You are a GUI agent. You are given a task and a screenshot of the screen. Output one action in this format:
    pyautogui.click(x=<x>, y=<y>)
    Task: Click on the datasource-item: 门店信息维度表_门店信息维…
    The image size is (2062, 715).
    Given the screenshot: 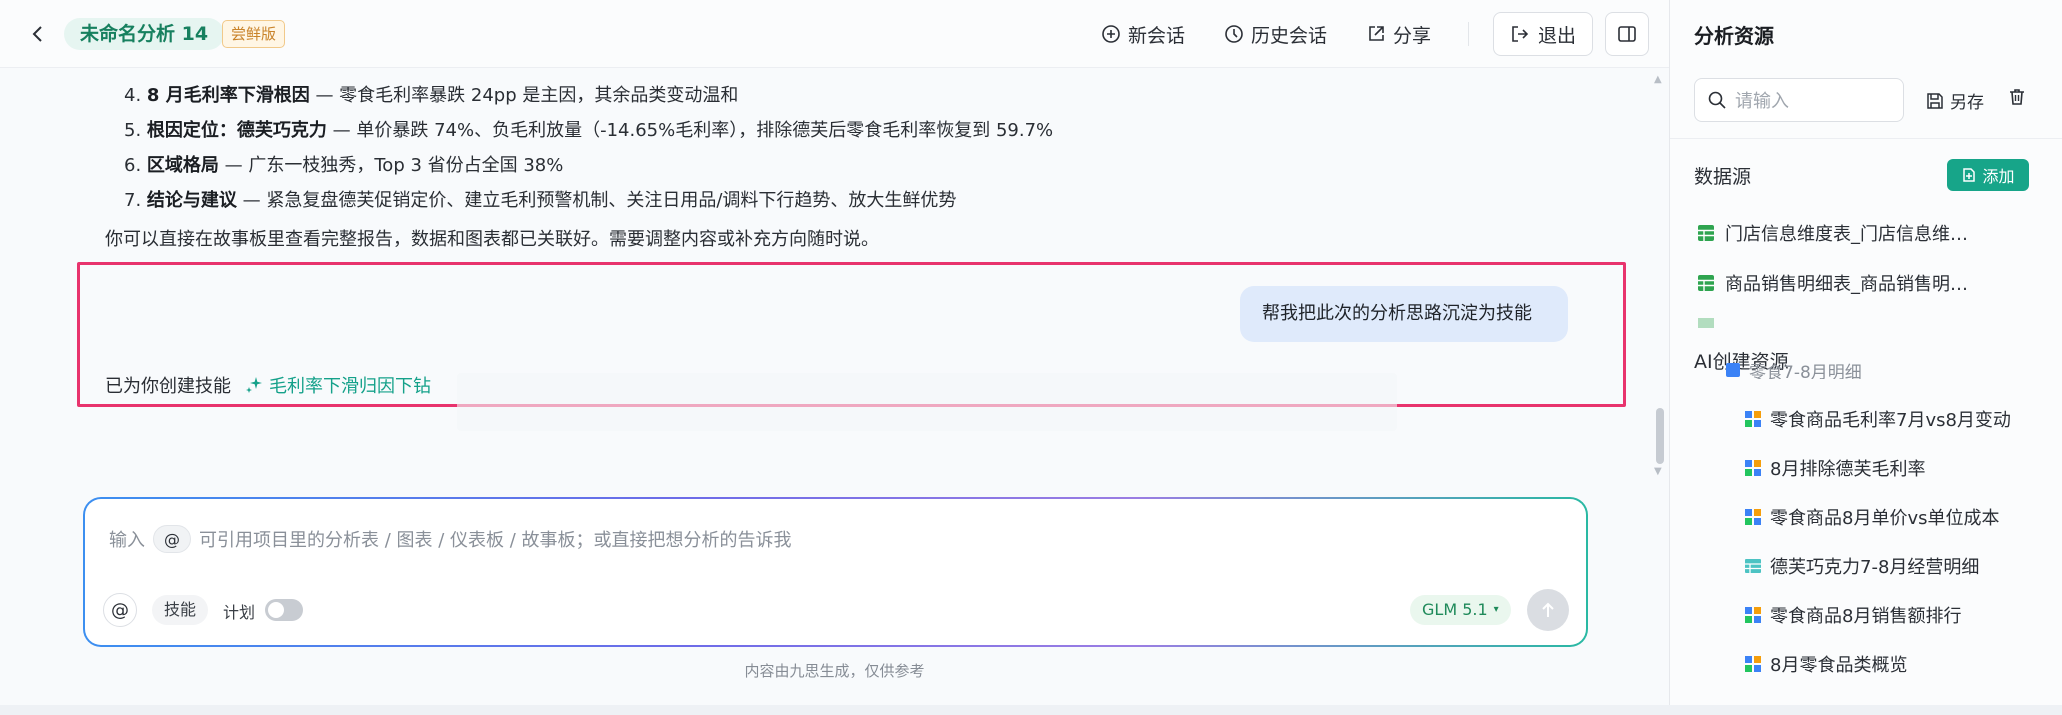 What is the action you would take?
    pyautogui.click(x=1832, y=233)
    